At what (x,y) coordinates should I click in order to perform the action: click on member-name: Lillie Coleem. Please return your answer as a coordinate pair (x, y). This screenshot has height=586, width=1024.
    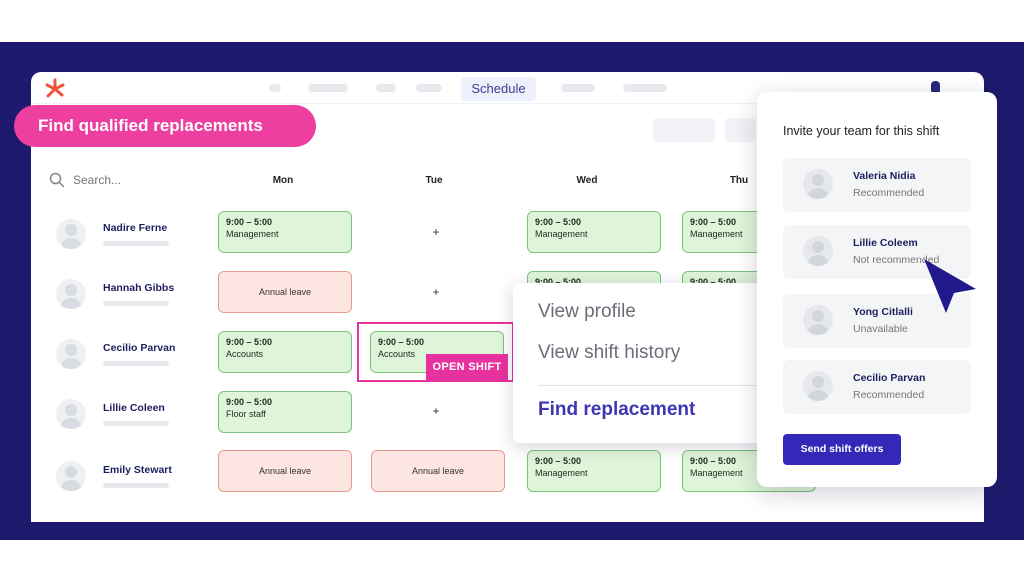
    Looking at the image, I should click on (885, 243).